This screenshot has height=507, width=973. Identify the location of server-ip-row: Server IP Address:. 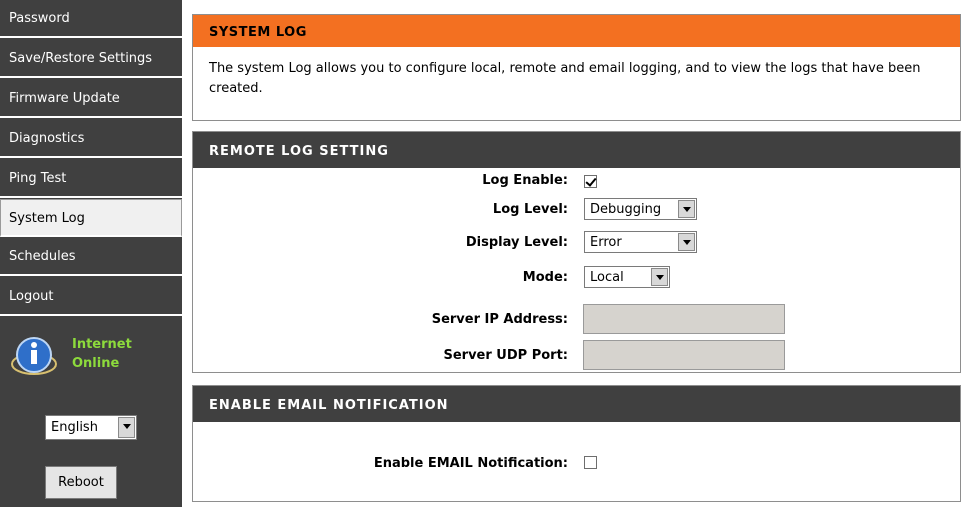
(576, 320).